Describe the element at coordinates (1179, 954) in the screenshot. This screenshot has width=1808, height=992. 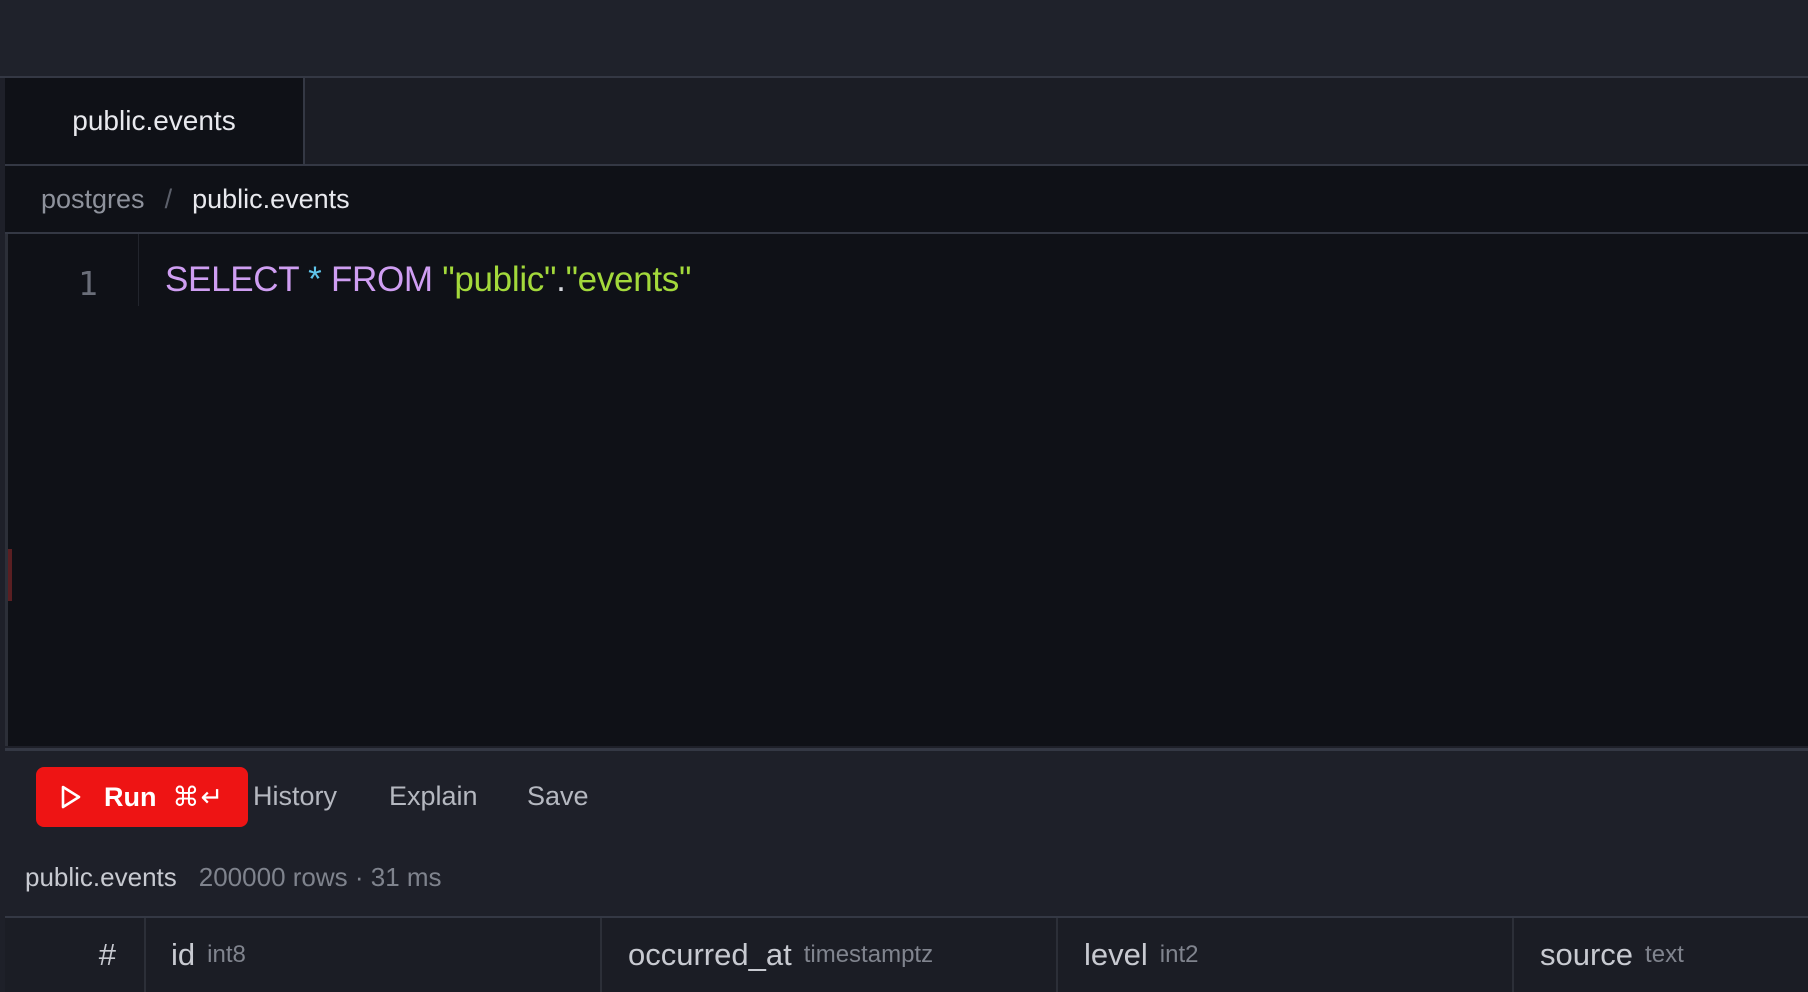
I see `column-type: int2` at that location.